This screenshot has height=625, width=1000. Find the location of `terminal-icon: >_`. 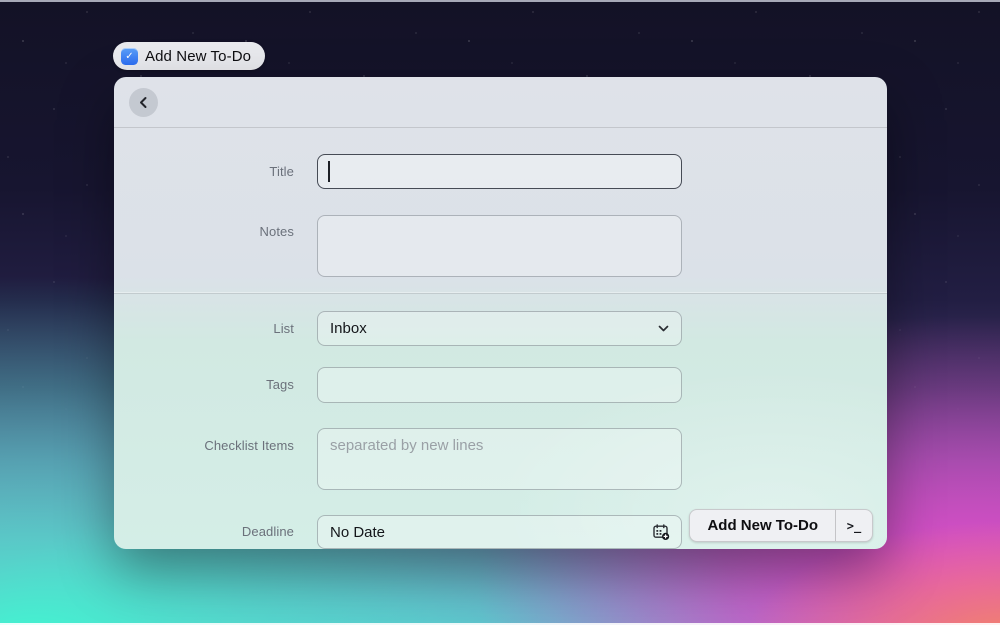

terminal-icon: >_ is located at coordinates (853, 525).